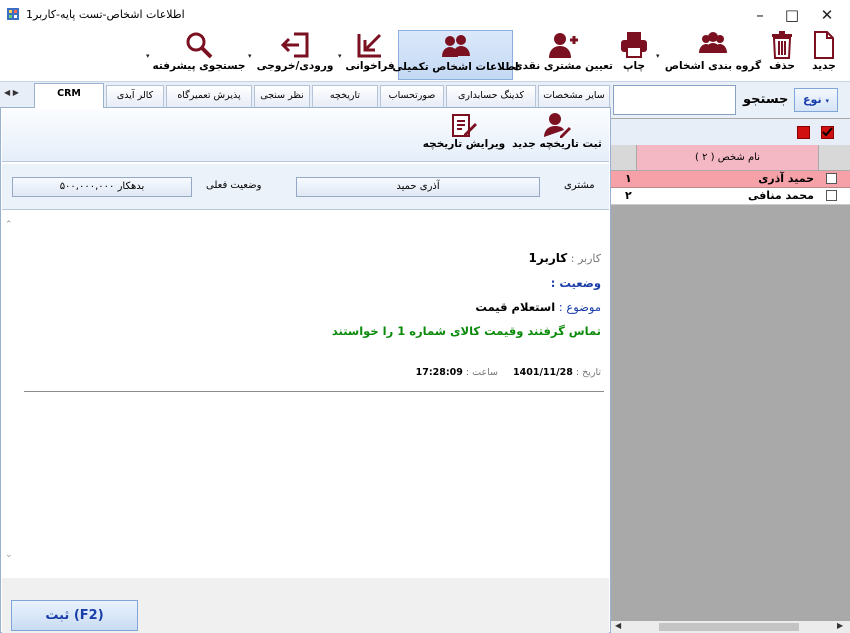 Image resolution: width=850 pixels, height=633 pixels. I want to click on check-all-icon, so click(827, 132).